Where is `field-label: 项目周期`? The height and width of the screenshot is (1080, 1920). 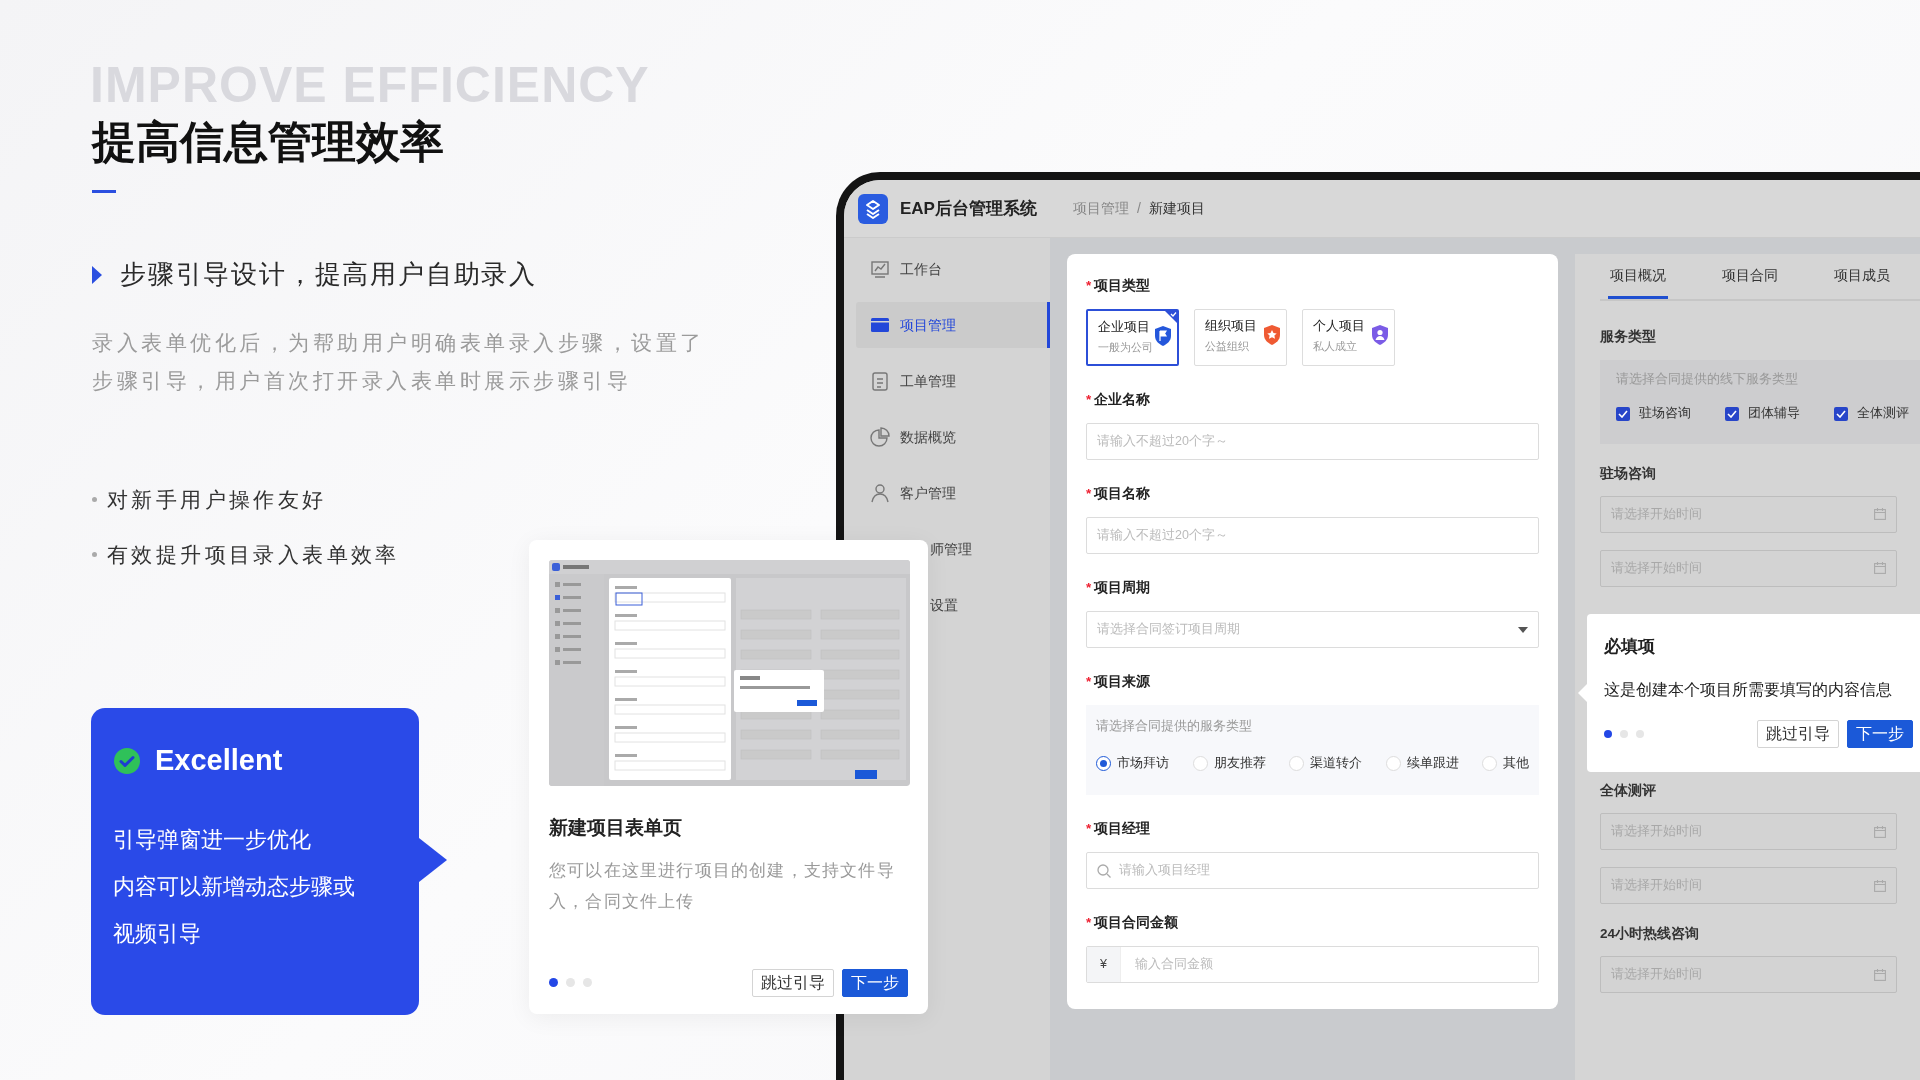 field-label: 项目周期 is located at coordinates (1122, 587).